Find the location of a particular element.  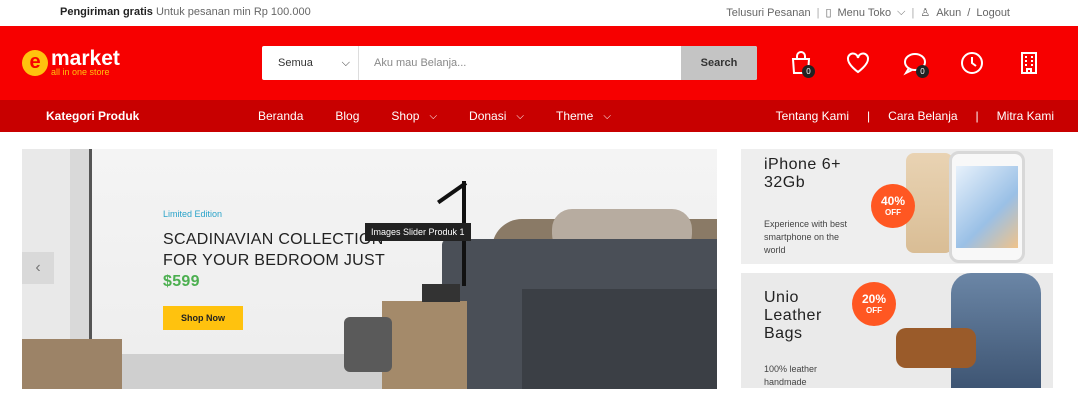

cart-count-badge: 0 is located at coordinates (808, 71).